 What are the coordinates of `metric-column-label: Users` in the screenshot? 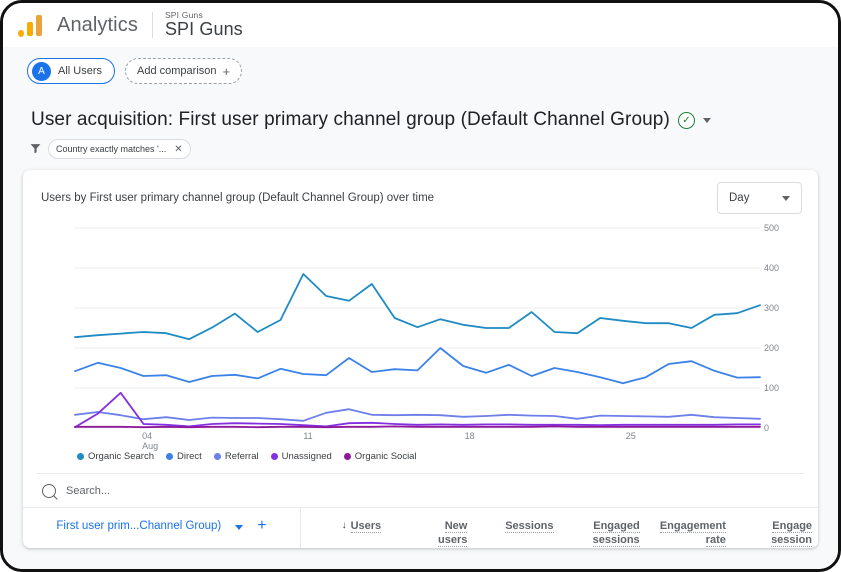 It's located at (366, 526).